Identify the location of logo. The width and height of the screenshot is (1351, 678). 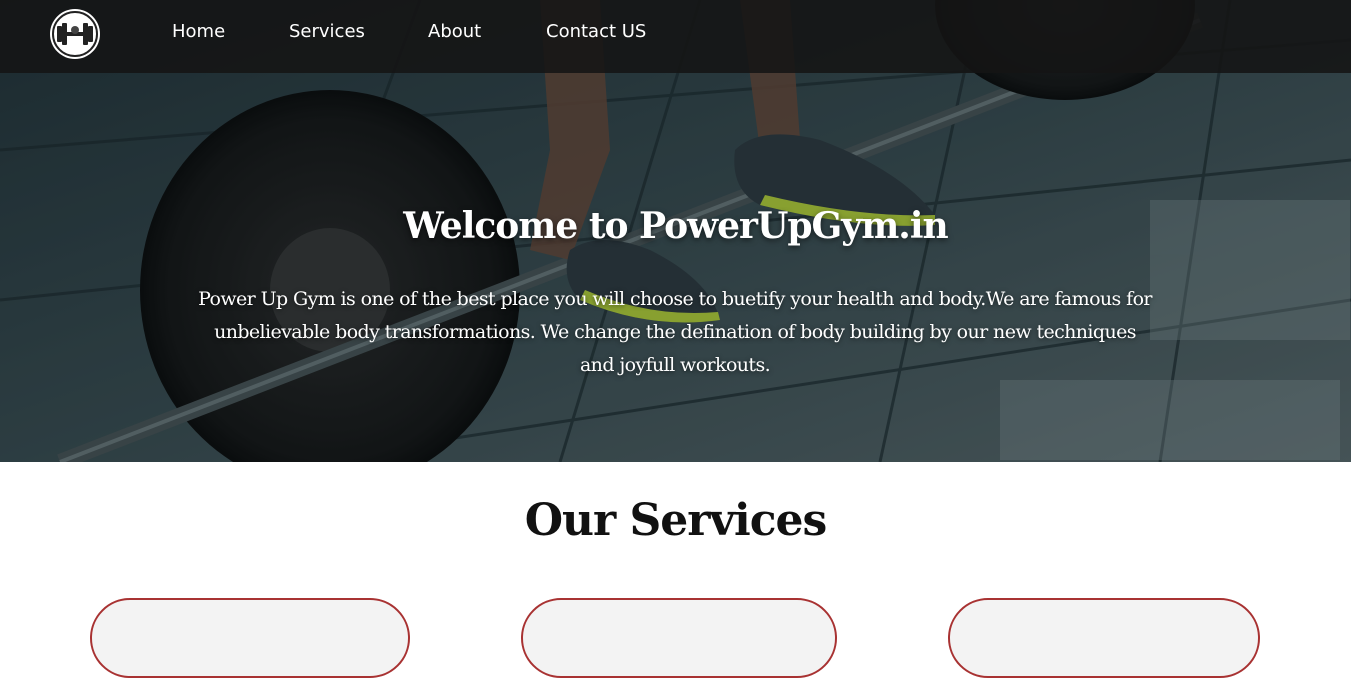
(75, 34).